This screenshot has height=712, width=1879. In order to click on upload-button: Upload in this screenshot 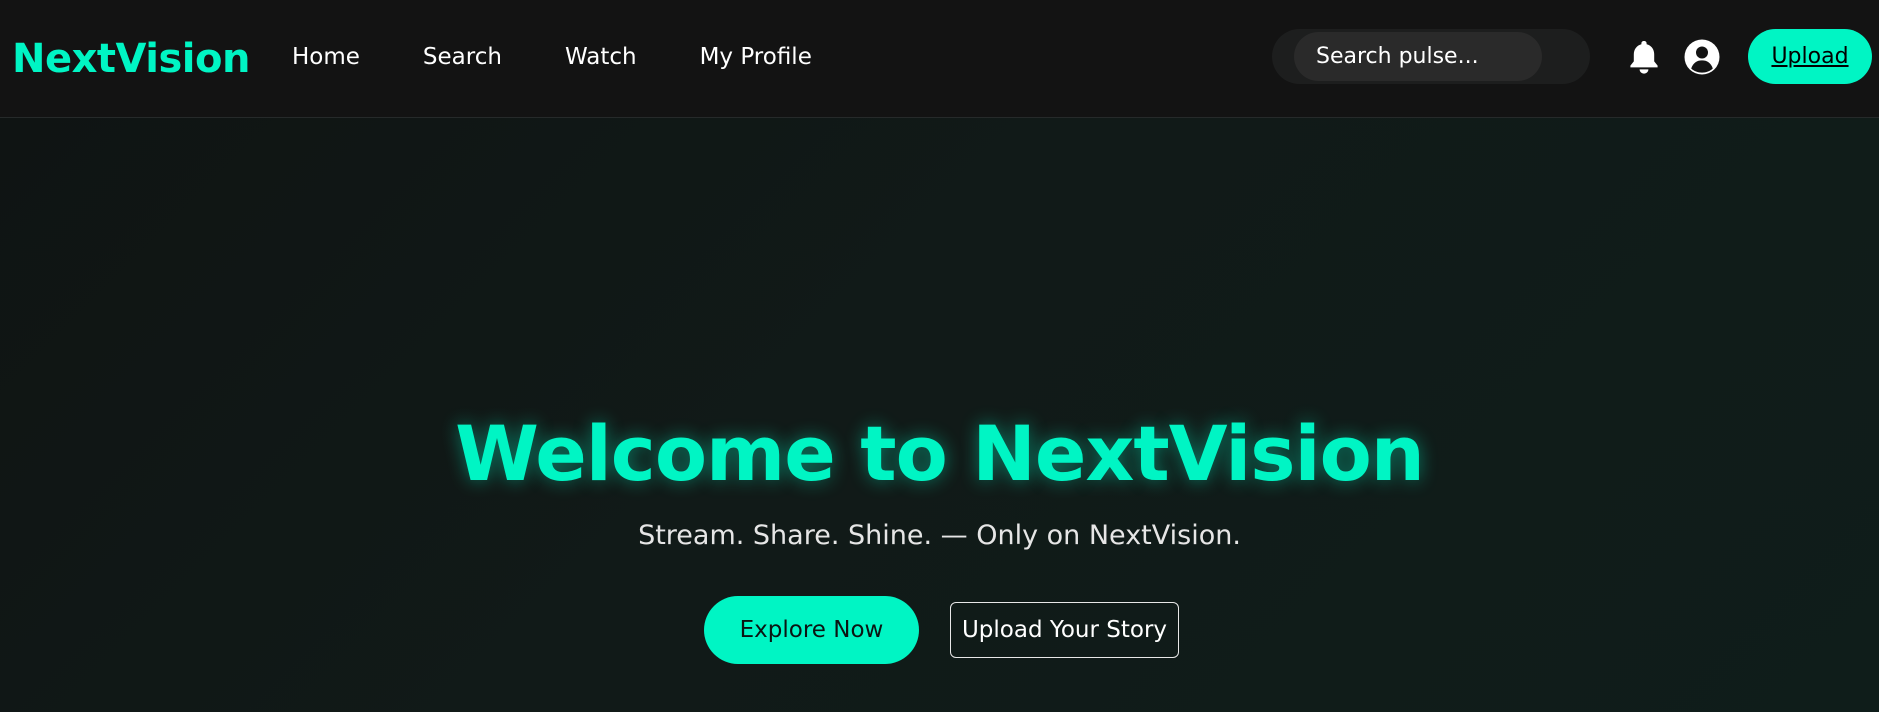, I will do `click(1810, 56)`.